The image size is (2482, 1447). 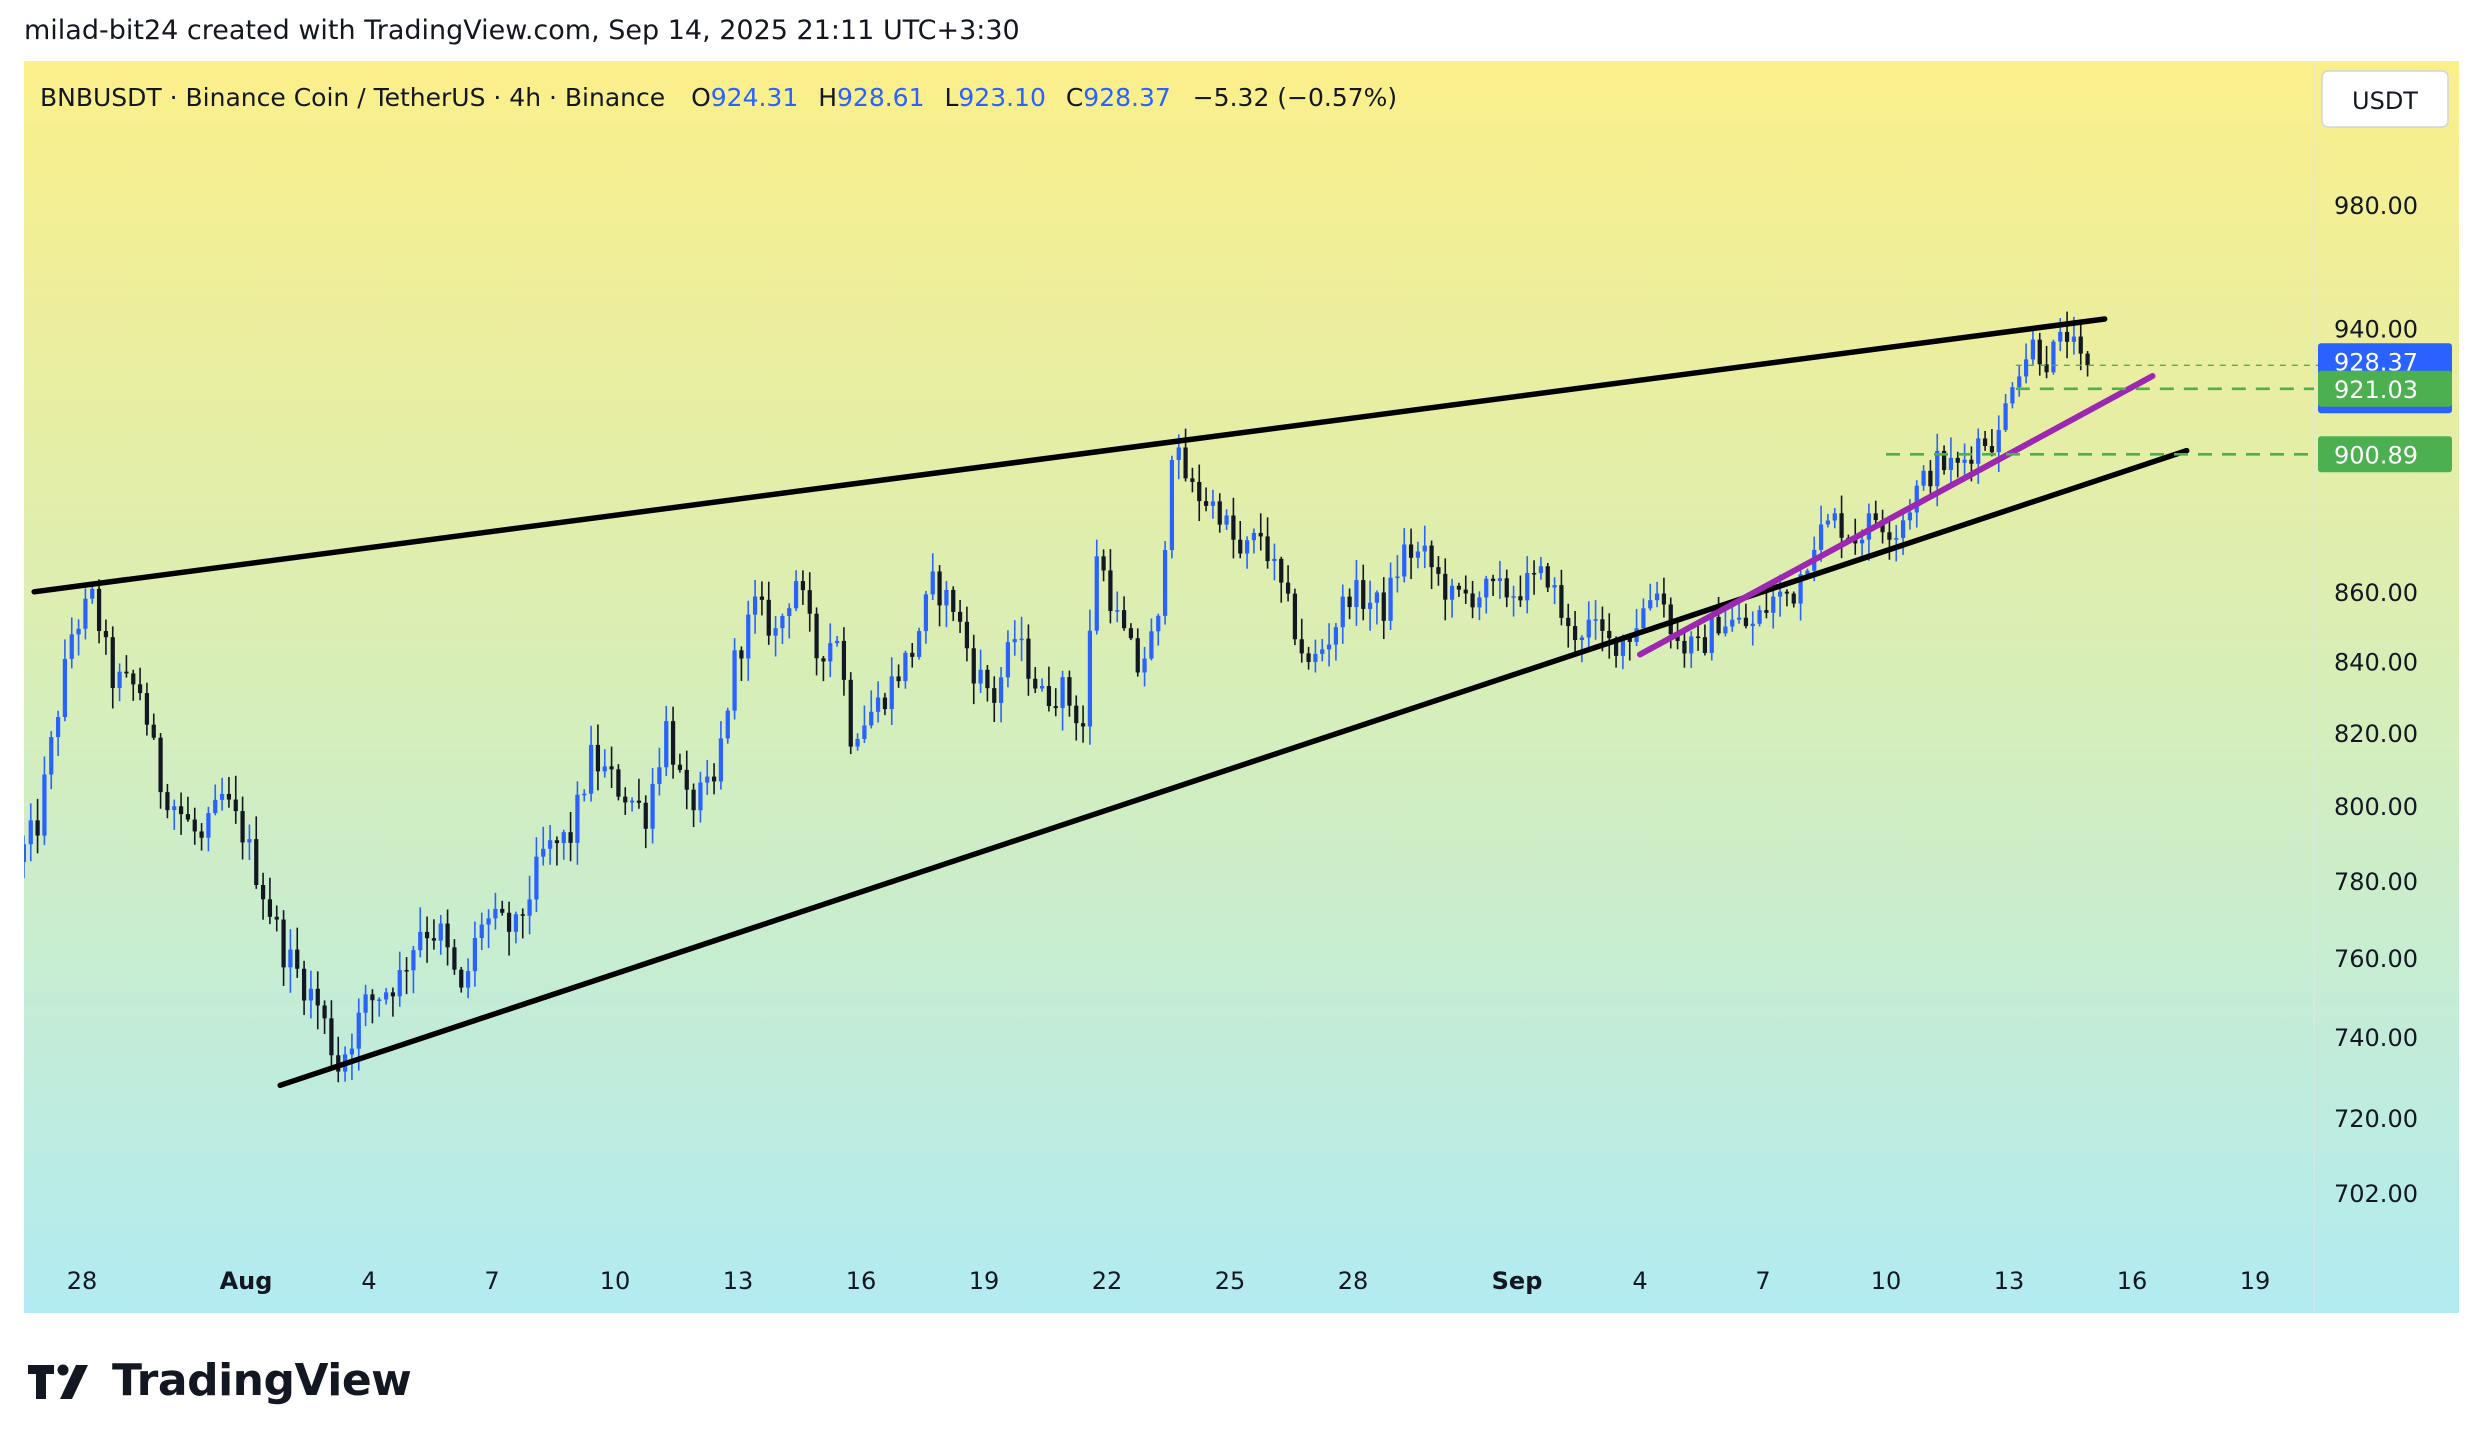 I want to click on currency-button: USDT, so click(x=2385, y=99).